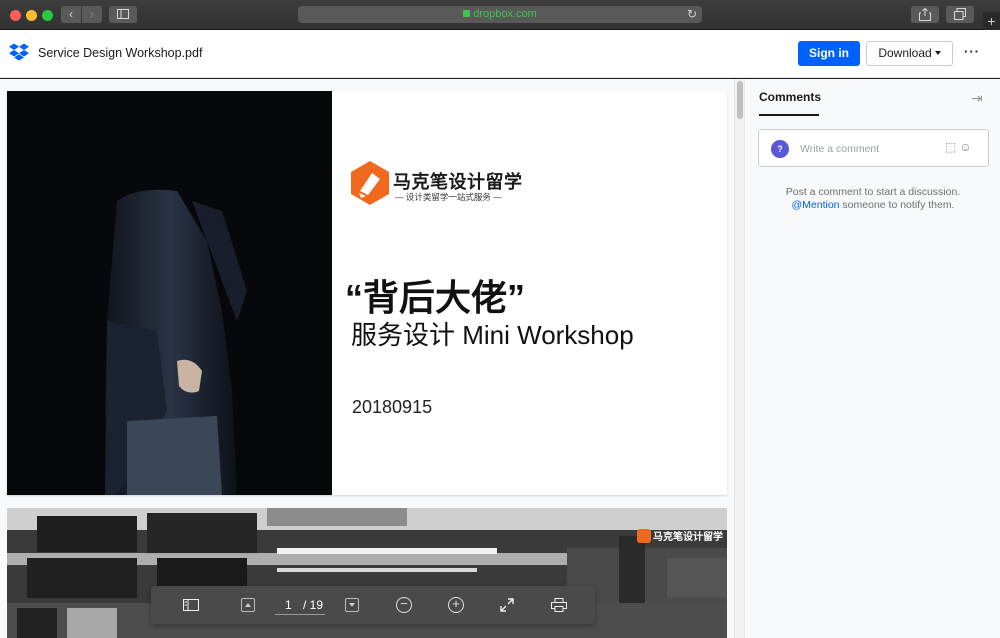 This screenshot has height=638, width=1000. What do you see at coordinates (505, 14) in the screenshot?
I see `url-text: dropbox.com` at bounding box center [505, 14].